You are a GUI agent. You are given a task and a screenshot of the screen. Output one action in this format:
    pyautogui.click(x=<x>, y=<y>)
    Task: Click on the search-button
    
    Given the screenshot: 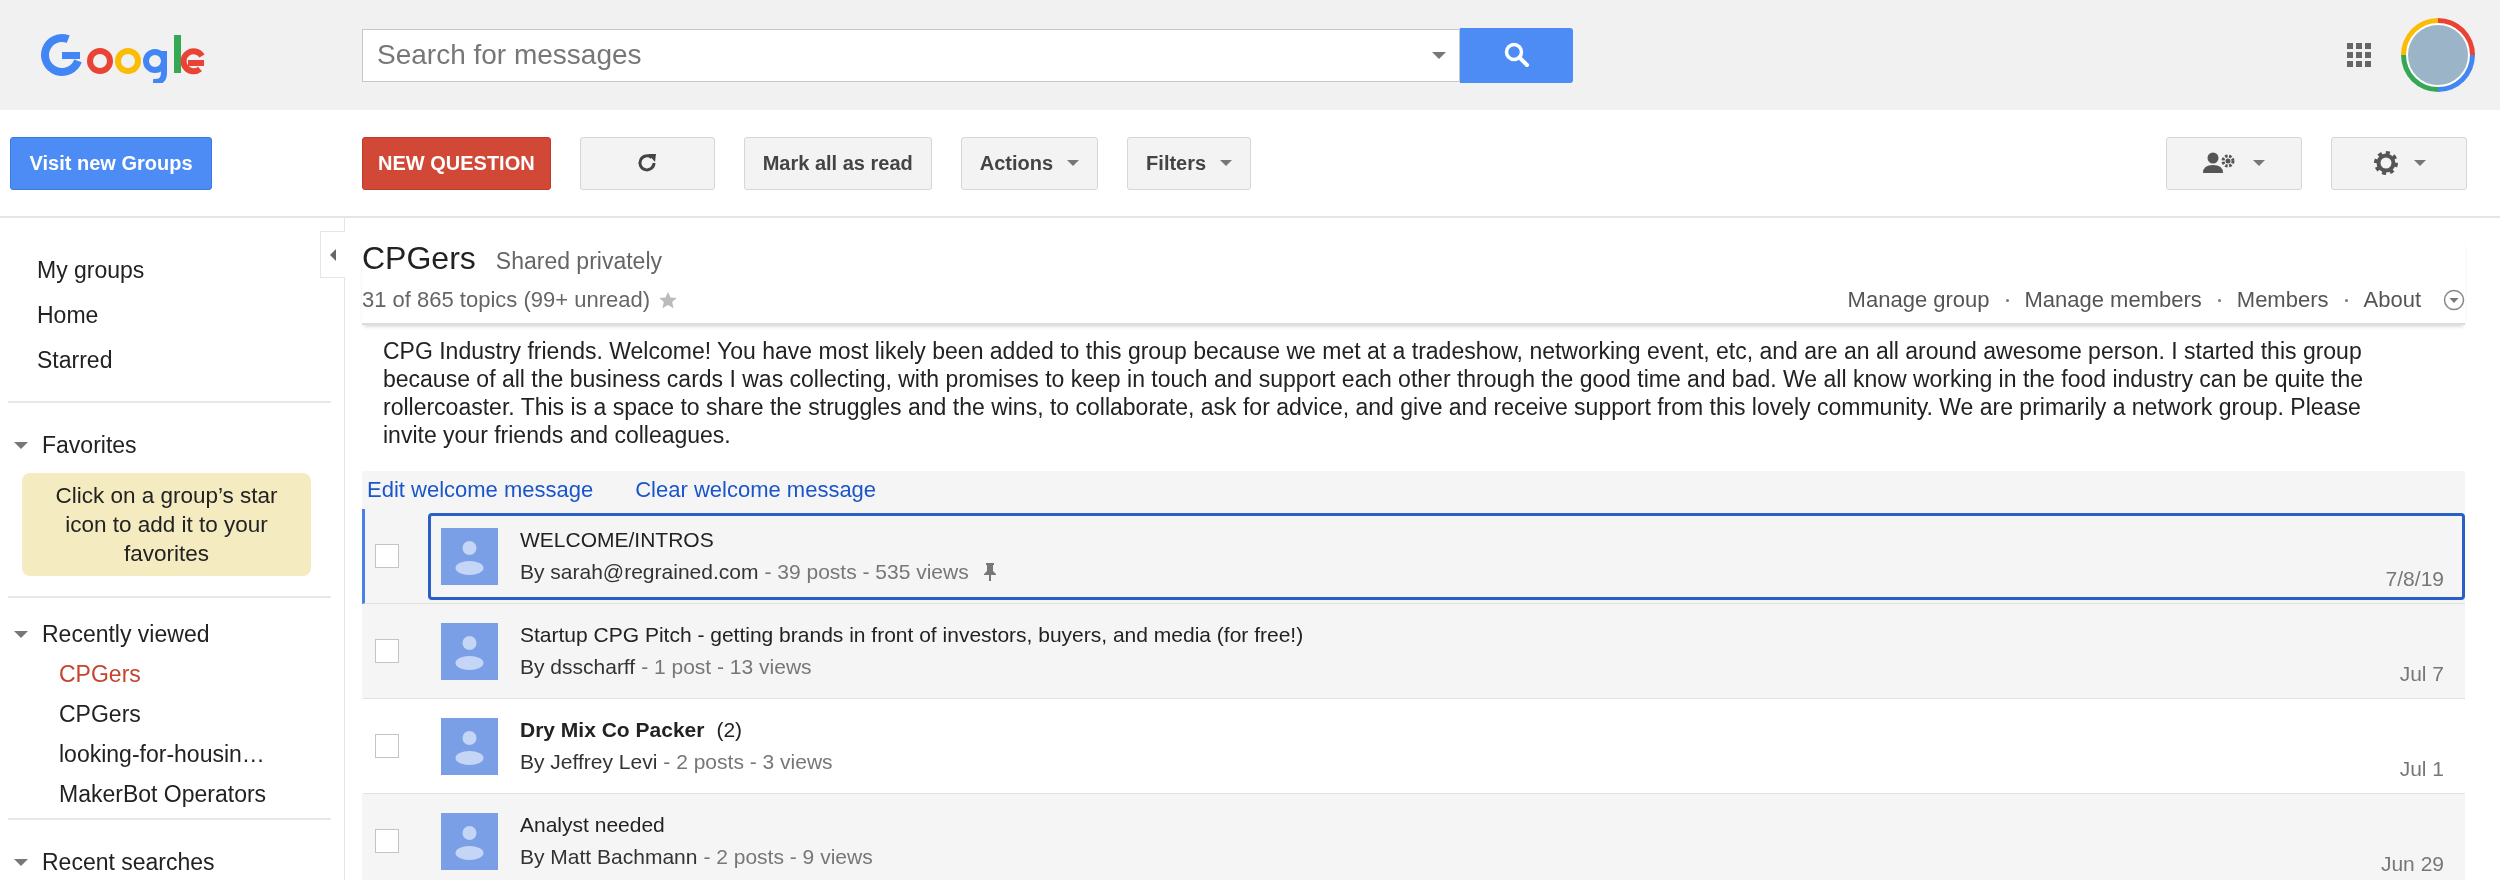 What is the action you would take?
    pyautogui.click(x=1516, y=55)
    